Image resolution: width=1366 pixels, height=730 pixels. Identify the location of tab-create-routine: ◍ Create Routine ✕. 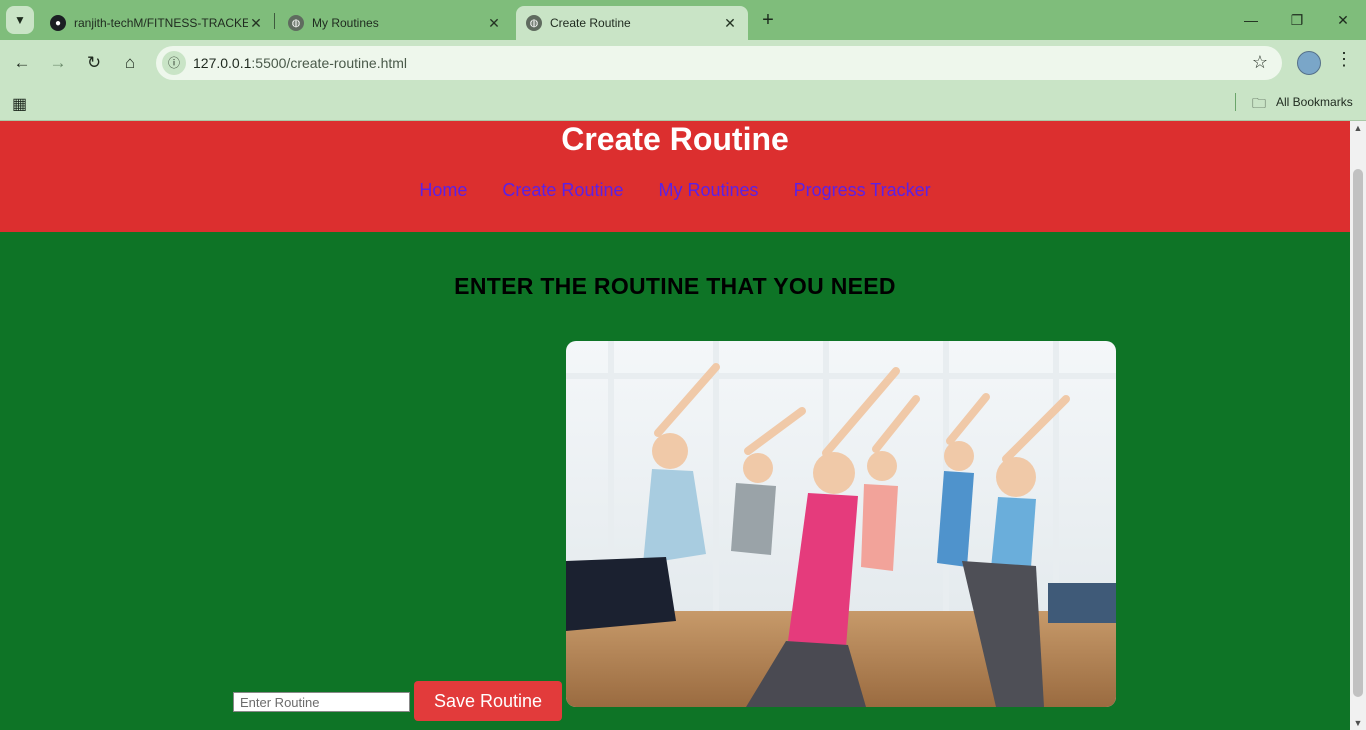
(632, 23).